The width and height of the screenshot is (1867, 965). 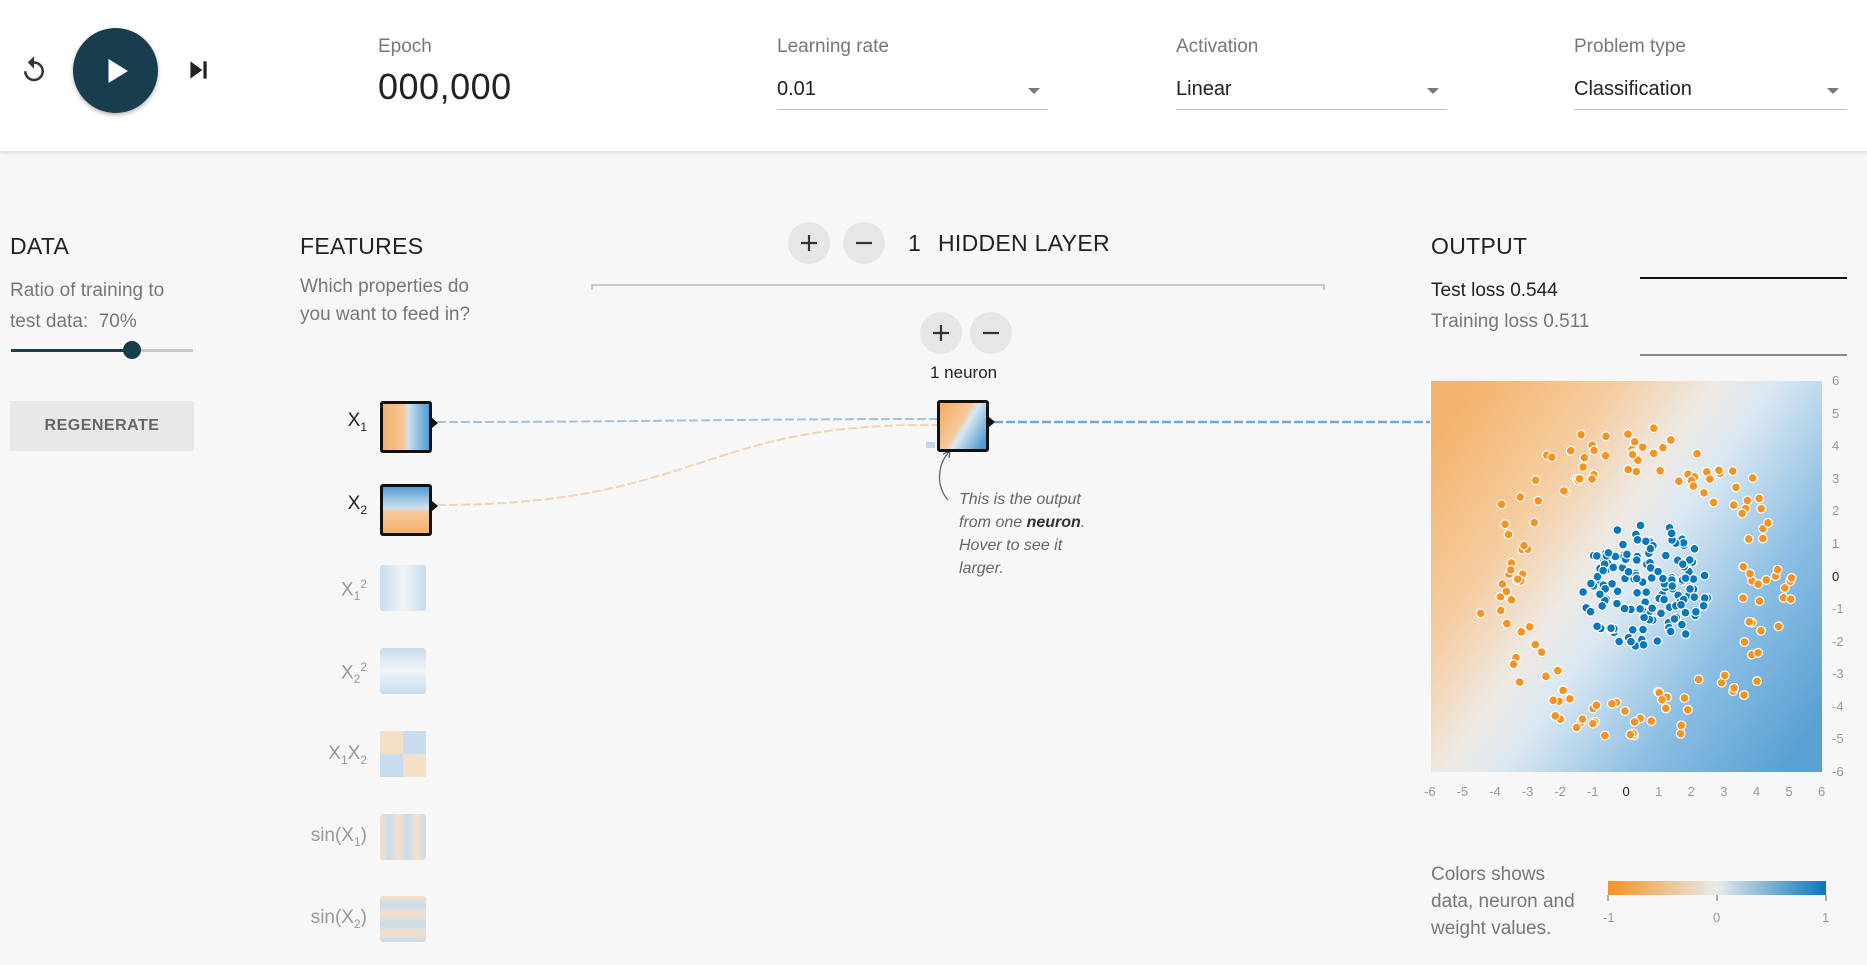 What do you see at coordinates (912, 90) in the screenshot?
I see `learning-rate-select: 0.01` at bounding box center [912, 90].